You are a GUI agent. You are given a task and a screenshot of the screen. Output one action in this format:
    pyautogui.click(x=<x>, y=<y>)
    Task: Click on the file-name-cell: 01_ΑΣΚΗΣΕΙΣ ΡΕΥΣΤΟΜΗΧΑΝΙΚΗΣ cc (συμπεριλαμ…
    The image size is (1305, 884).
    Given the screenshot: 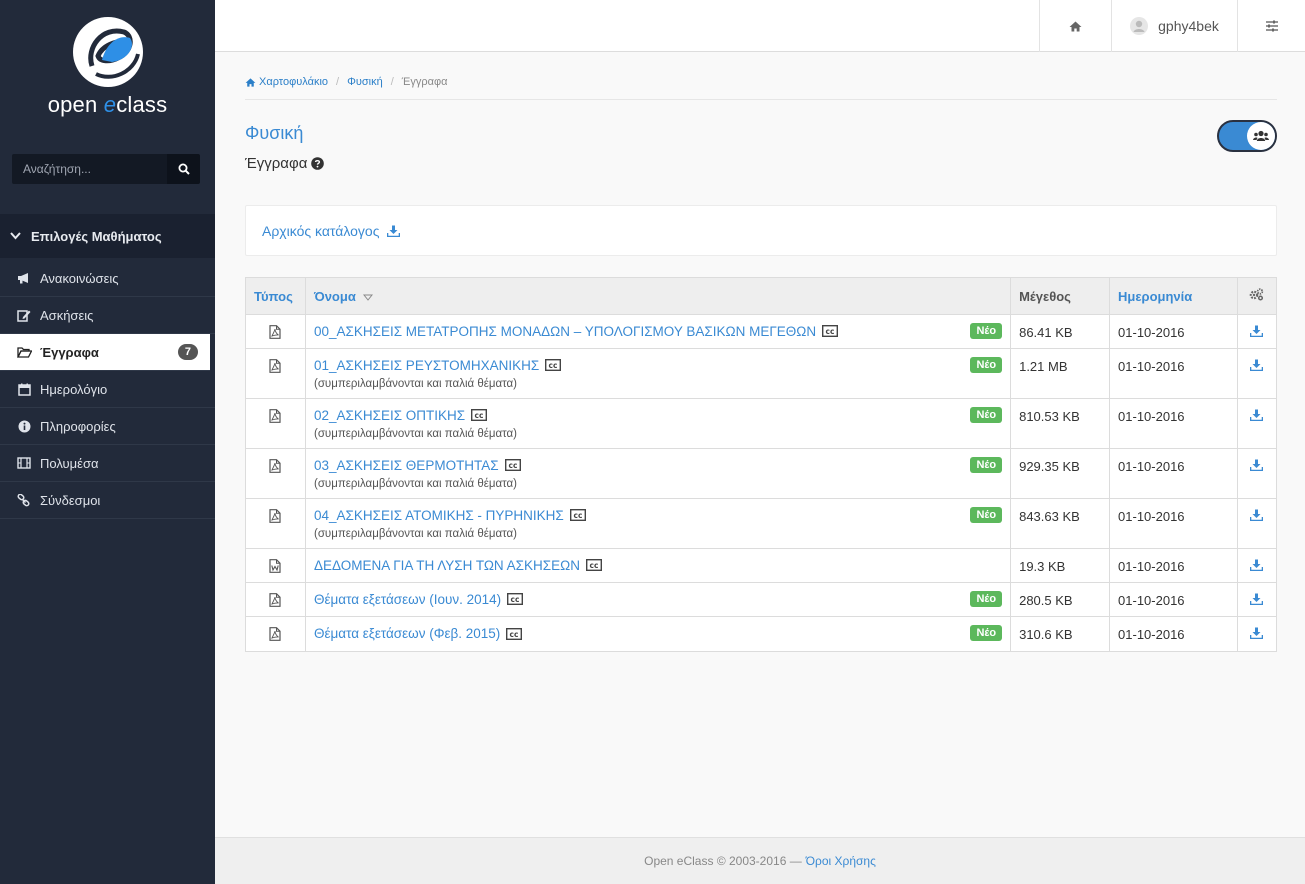 What is the action you would take?
    pyautogui.click(x=658, y=374)
    